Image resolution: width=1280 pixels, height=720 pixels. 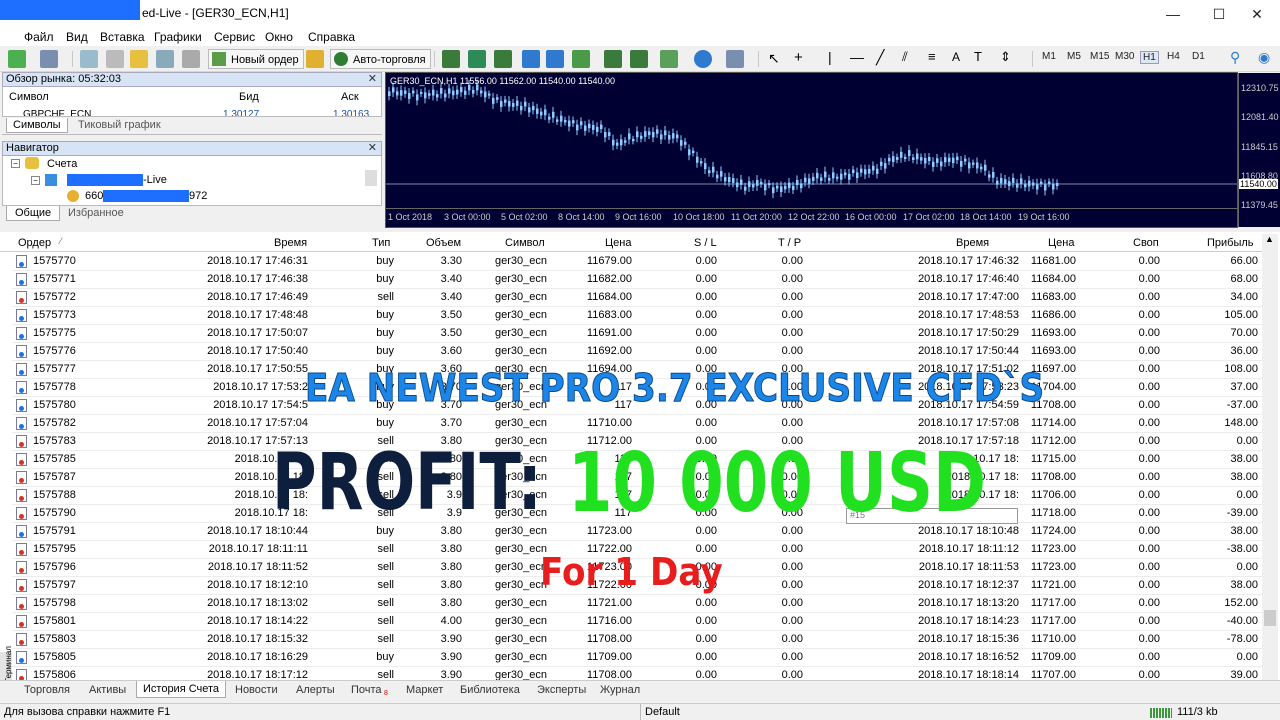 I want to click on candlestick-icon, so click(x=477, y=59).